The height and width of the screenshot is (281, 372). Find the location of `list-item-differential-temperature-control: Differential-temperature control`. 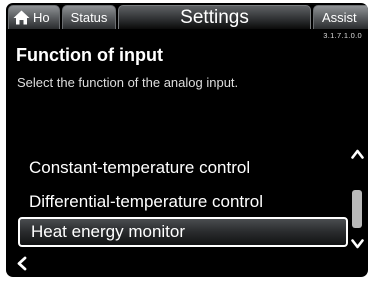

list-item-differential-temperature-control: Differential-temperature control is located at coordinates (183, 202).